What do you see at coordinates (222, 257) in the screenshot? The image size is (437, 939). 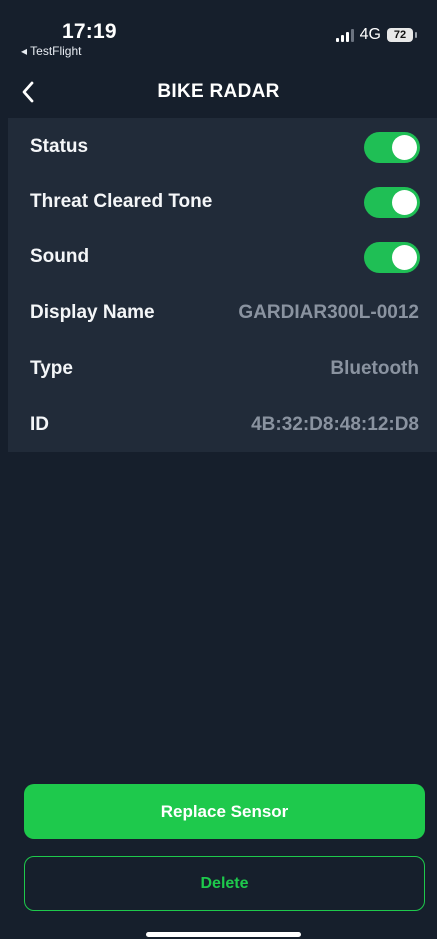 I see `sound-row: Sound` at bounding box center [222, 257].